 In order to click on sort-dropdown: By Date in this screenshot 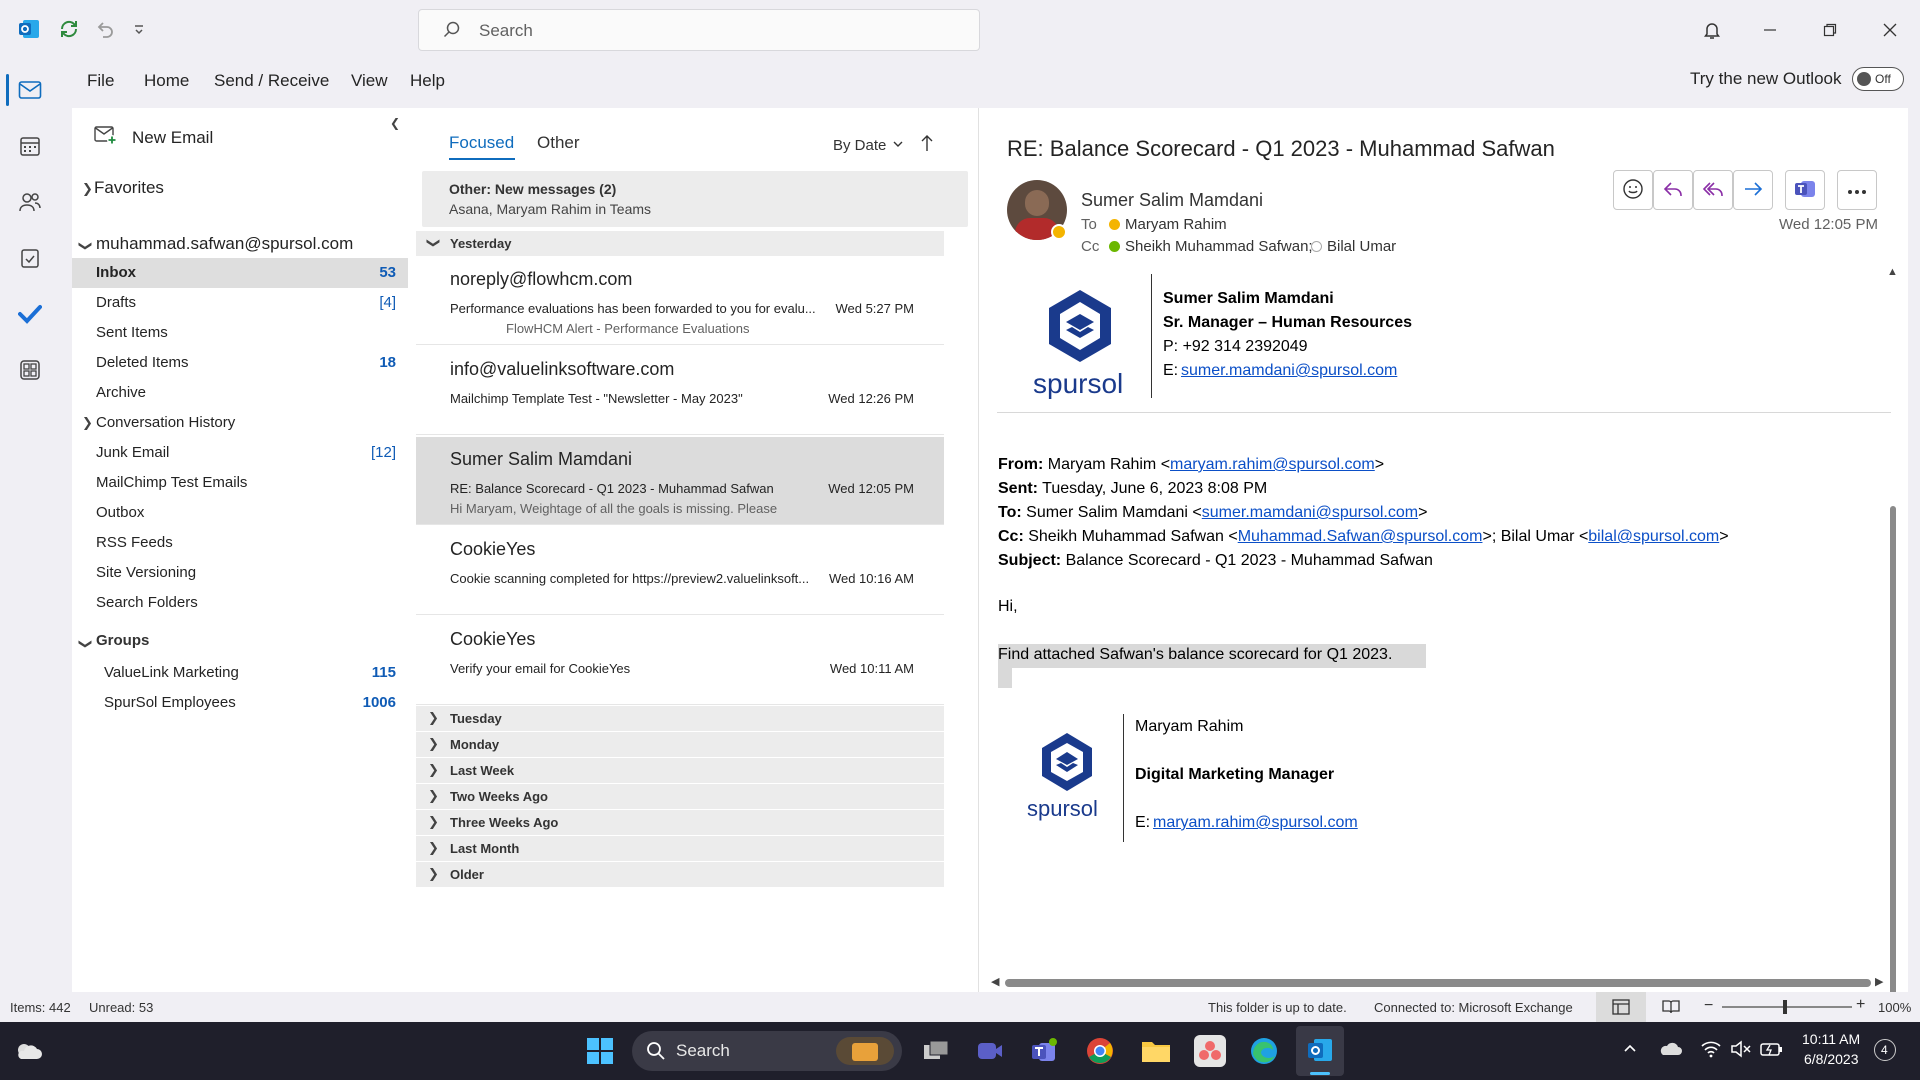, I will do `click(859, 145)`.